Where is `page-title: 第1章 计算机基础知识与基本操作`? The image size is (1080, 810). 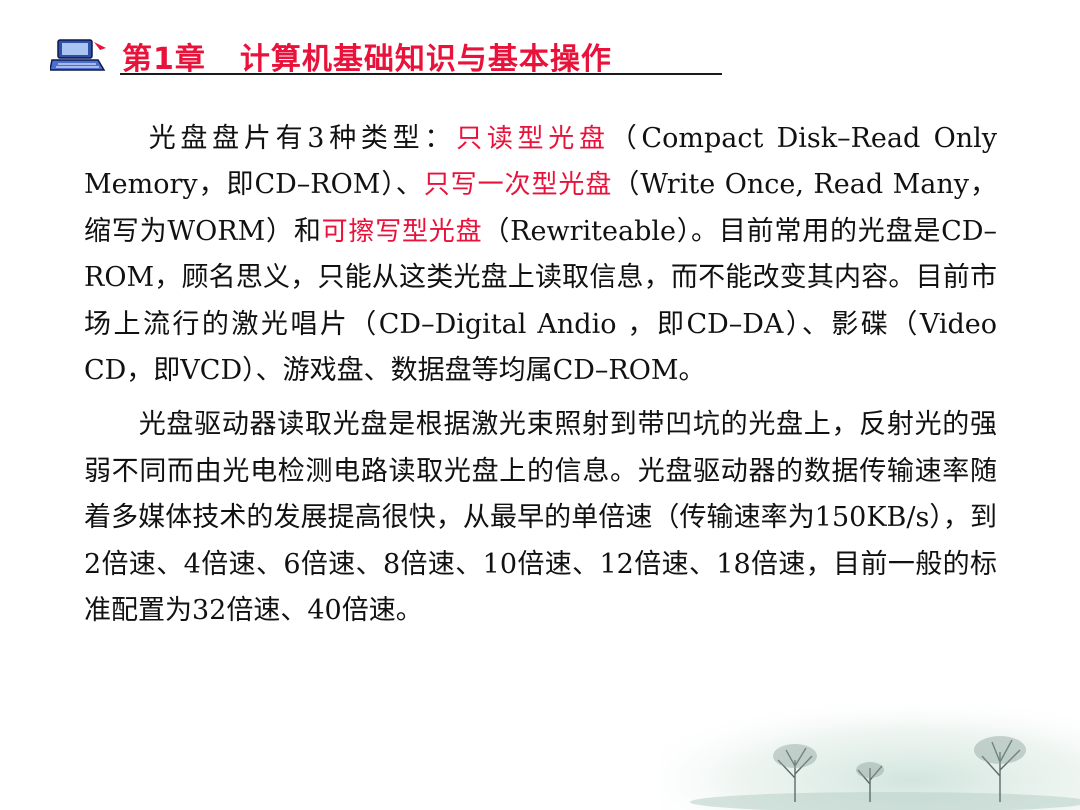 page-title: 第1章 计算机基础知识与基本操作 is located at coordinates (367, 56).